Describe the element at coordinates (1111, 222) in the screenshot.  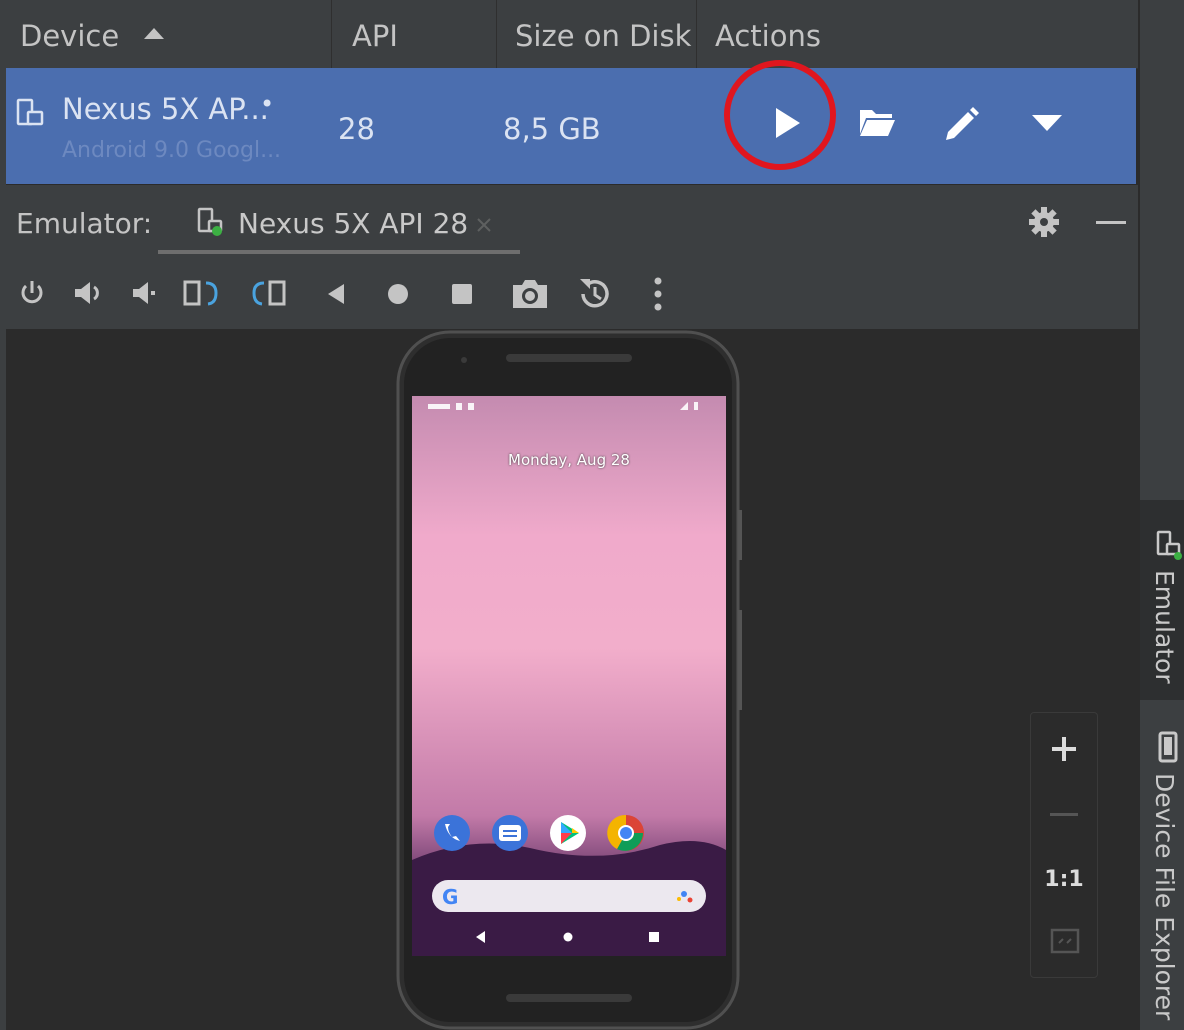
I see `minimize-panel-icon` at that location.